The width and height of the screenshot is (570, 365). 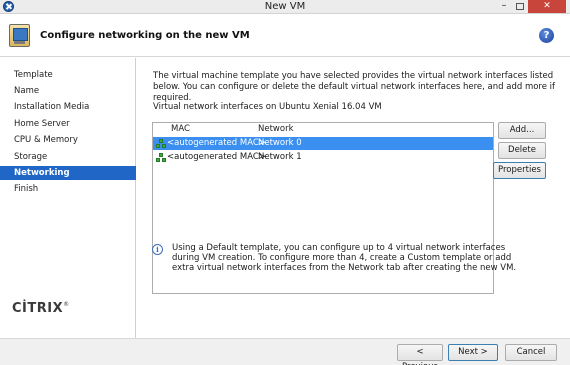 I want to click on list-row: <autogenerated MAC> Network 0, so click(x=323, y=143).